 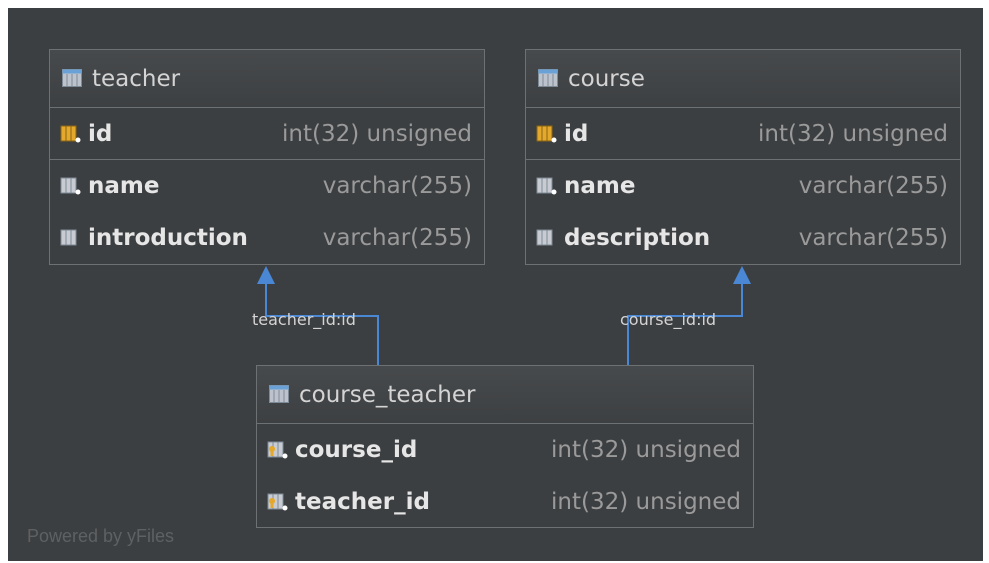 I want to click on column-name: course_id, so click(x=356, y=450).